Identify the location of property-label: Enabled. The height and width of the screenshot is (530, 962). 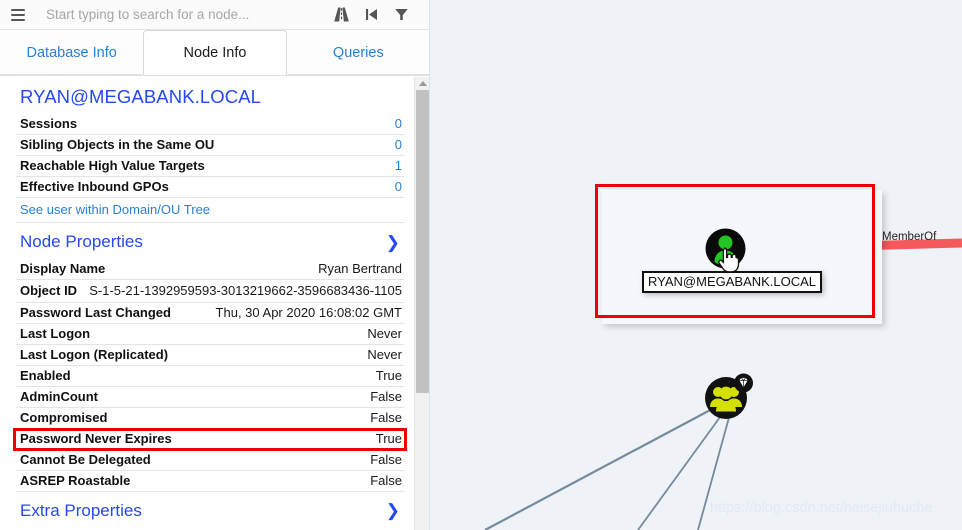
(45, 375).